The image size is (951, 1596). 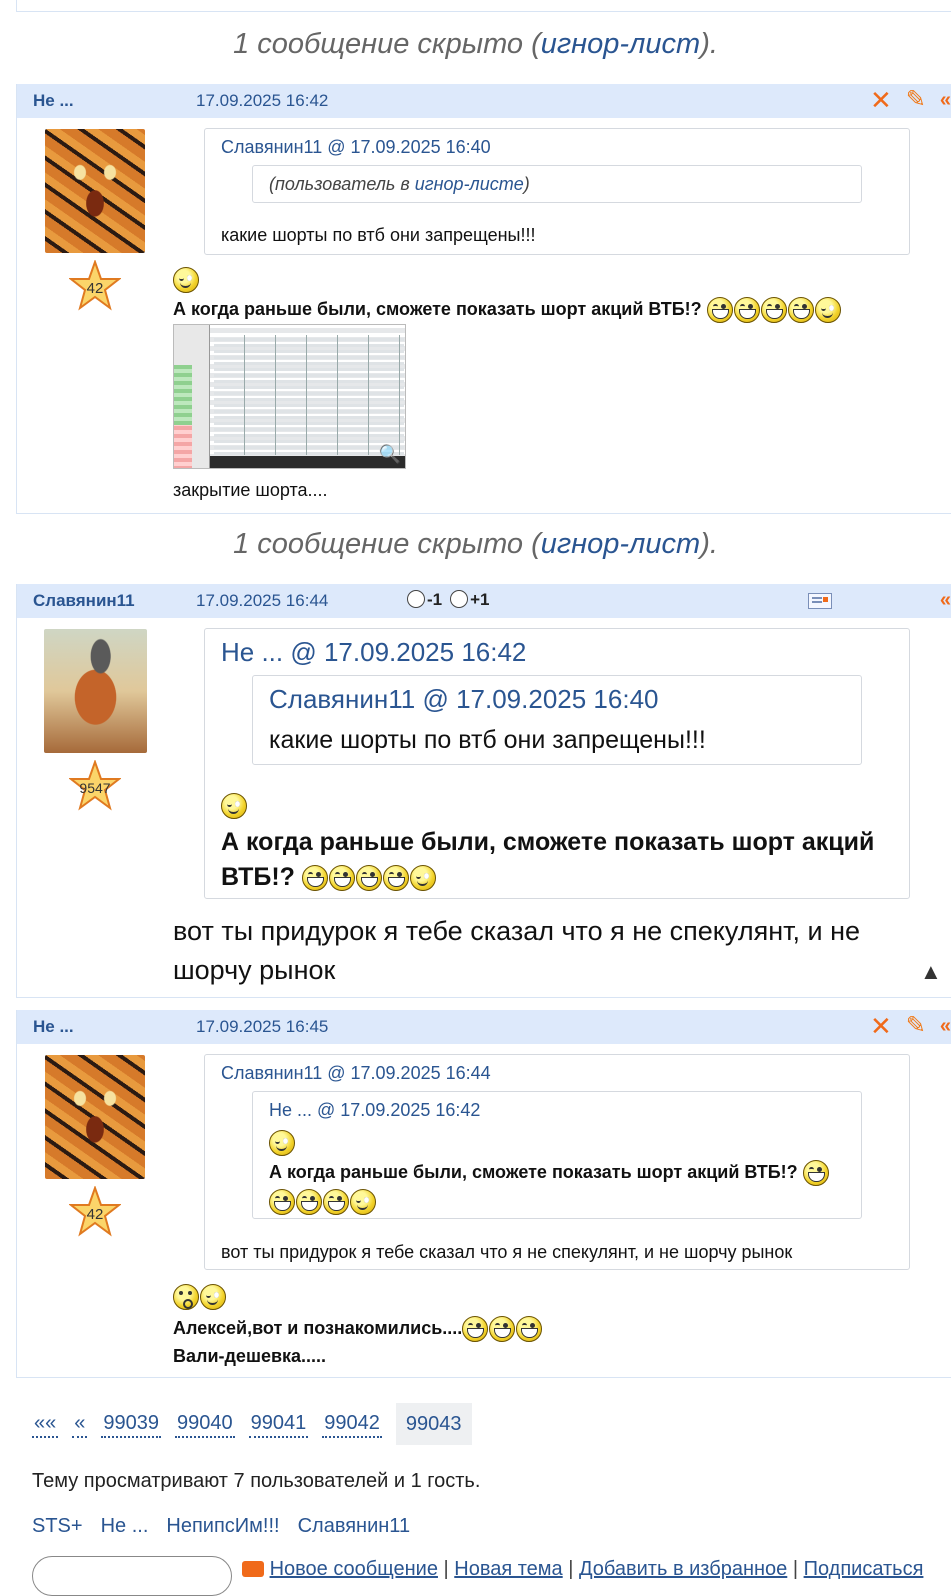 I want to click on page-link: 99041, so click(x=278, y=1424).